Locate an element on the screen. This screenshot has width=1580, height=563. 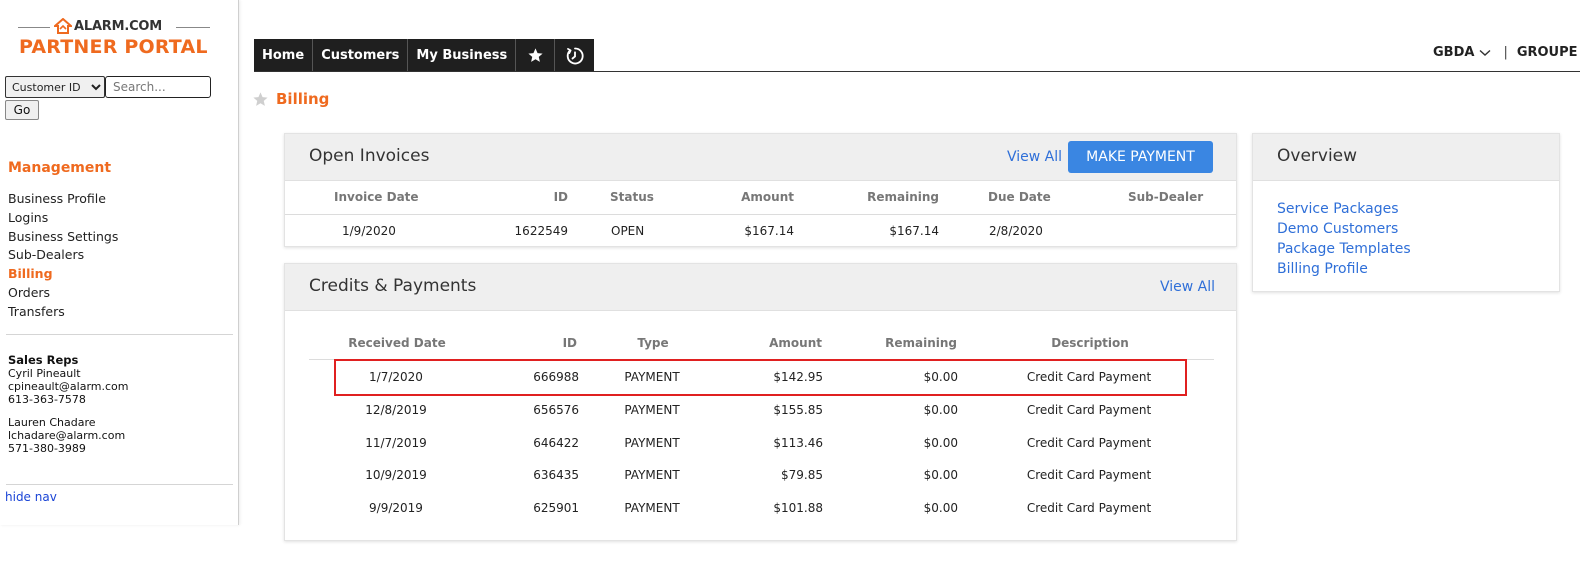
payment-id: 656576 is located at coordinates (556, 410).